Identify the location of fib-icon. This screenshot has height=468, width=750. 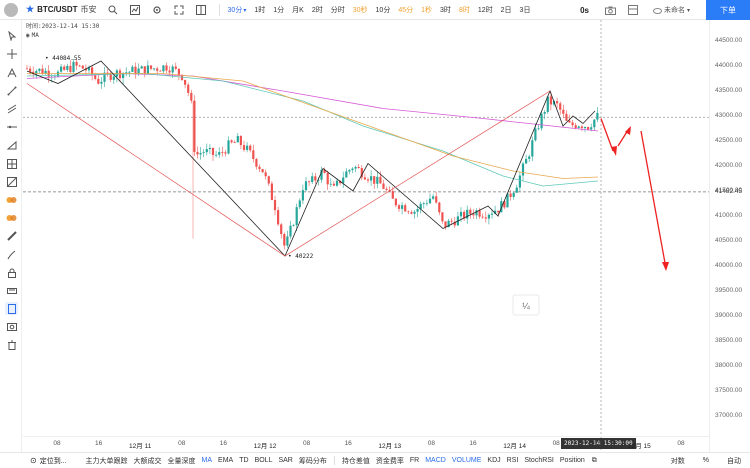
(11, 163).